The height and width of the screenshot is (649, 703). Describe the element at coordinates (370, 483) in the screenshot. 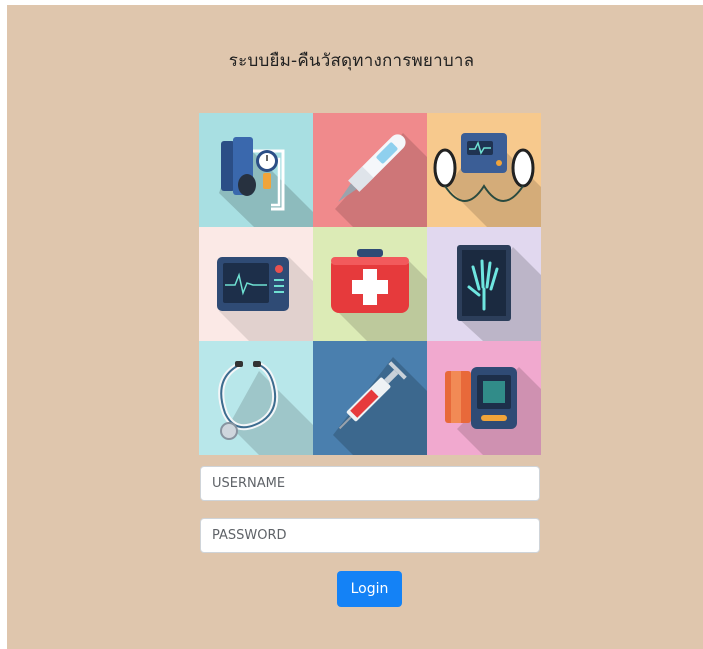

I see `username-input` at that location.